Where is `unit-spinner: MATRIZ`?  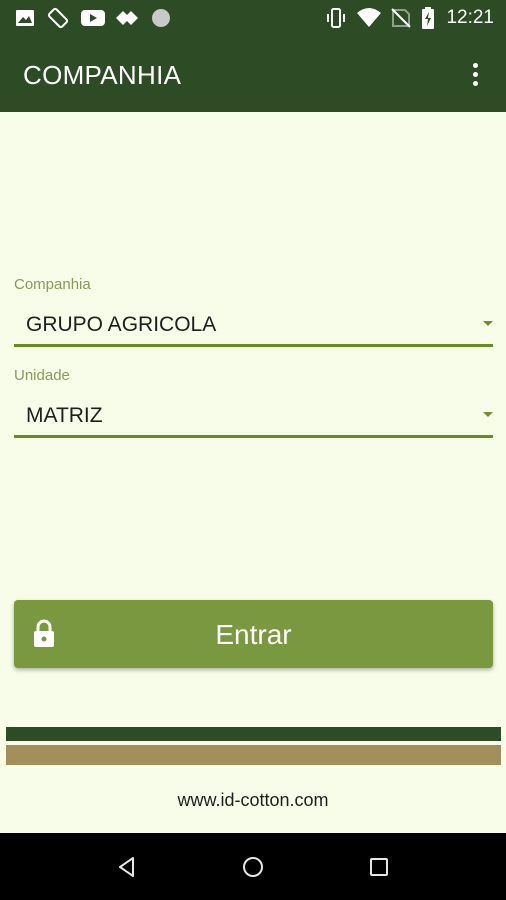
unit-spinner: MATRIZ is located at coordinates (253, 416).